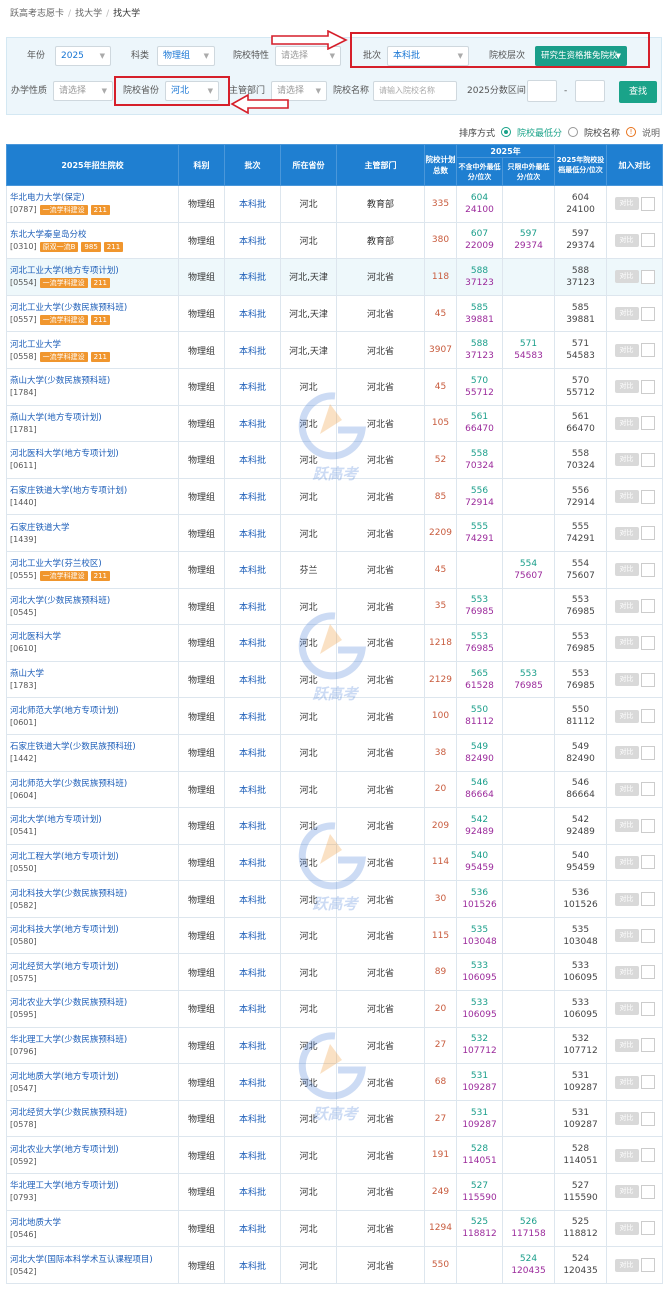 The width and height of the screenshot is (670, 1297). Describe the element at coordinates (94, 381) in the screenshot. I see `school-name-link: 燕山大学(少数民族预科班)` at that location.